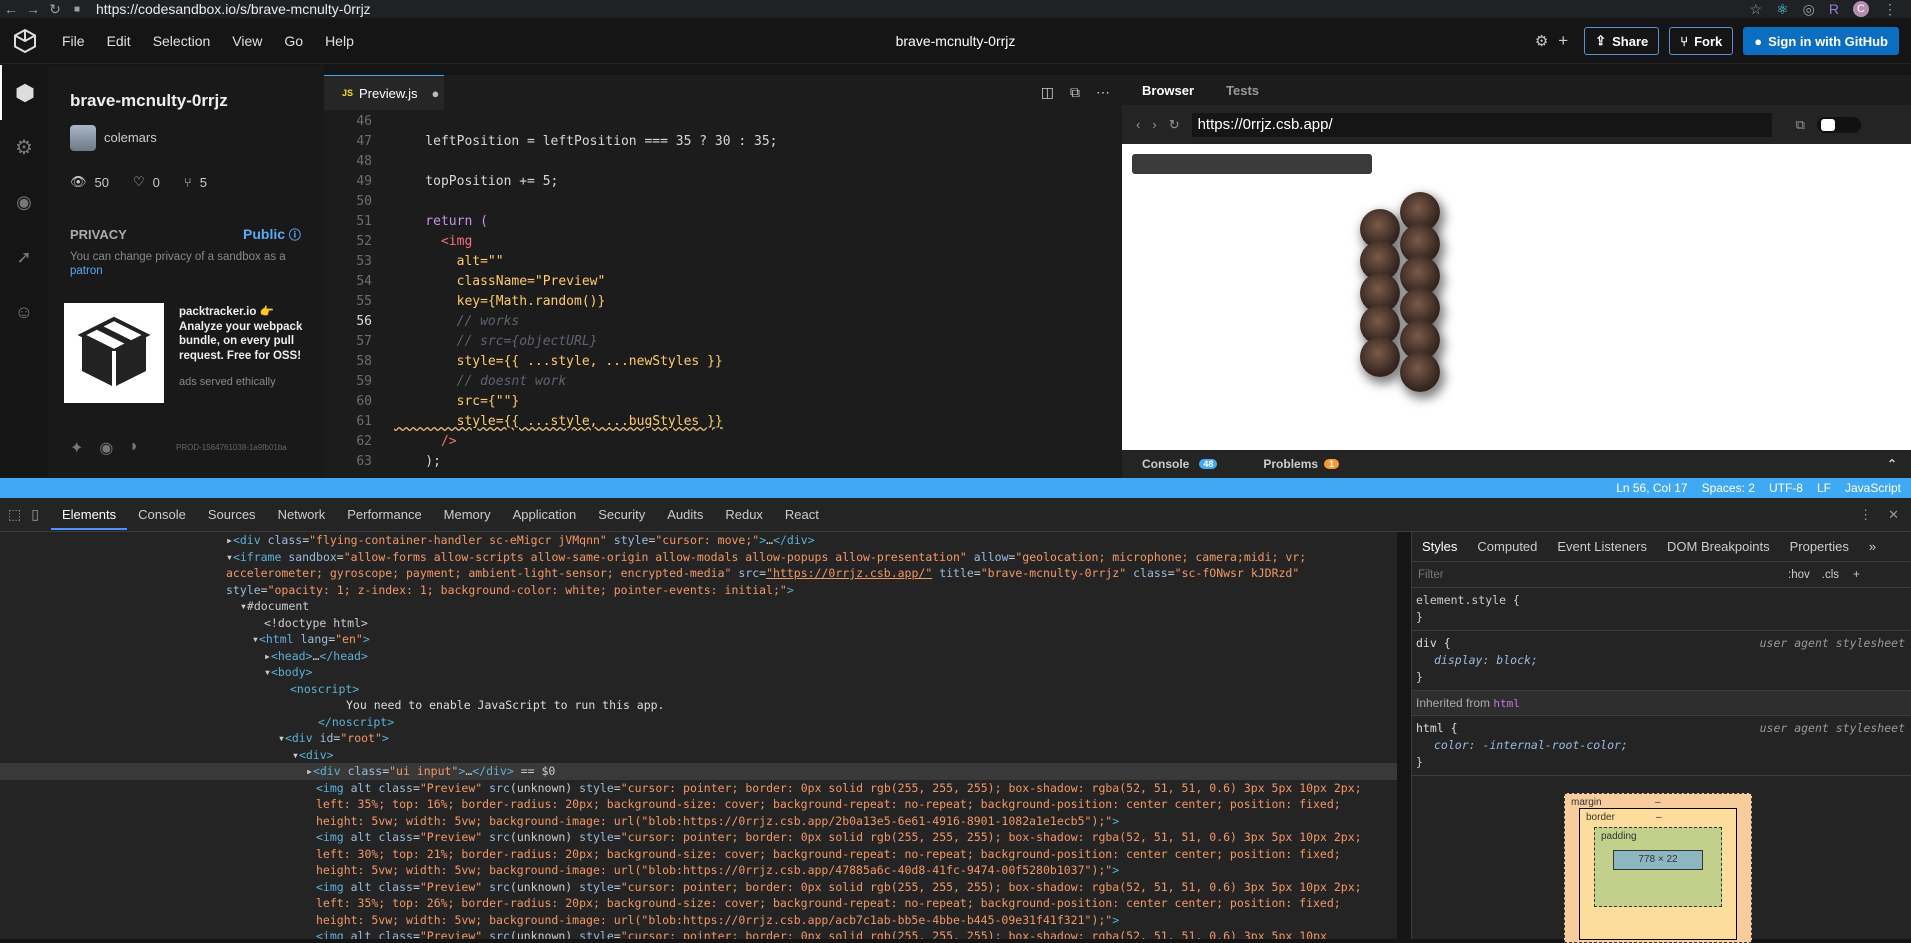  What do you see at coordinates (24, 312) in the screenshot?
I see `rail-live: ☺` at bounding box center [24, 312].